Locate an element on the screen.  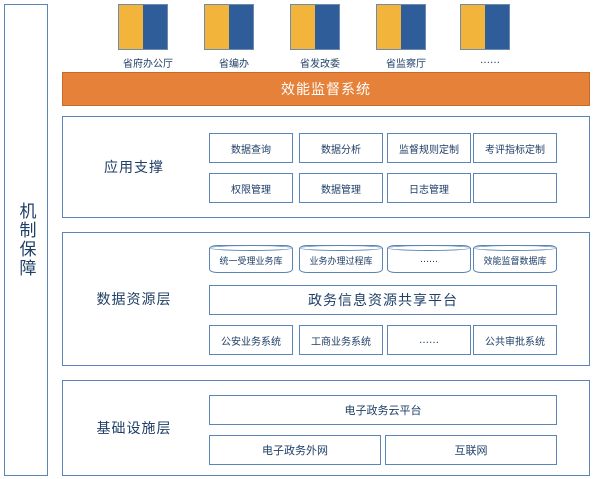
network-government-extranet: 电子政务外网 is located at coordinates (295, 450).